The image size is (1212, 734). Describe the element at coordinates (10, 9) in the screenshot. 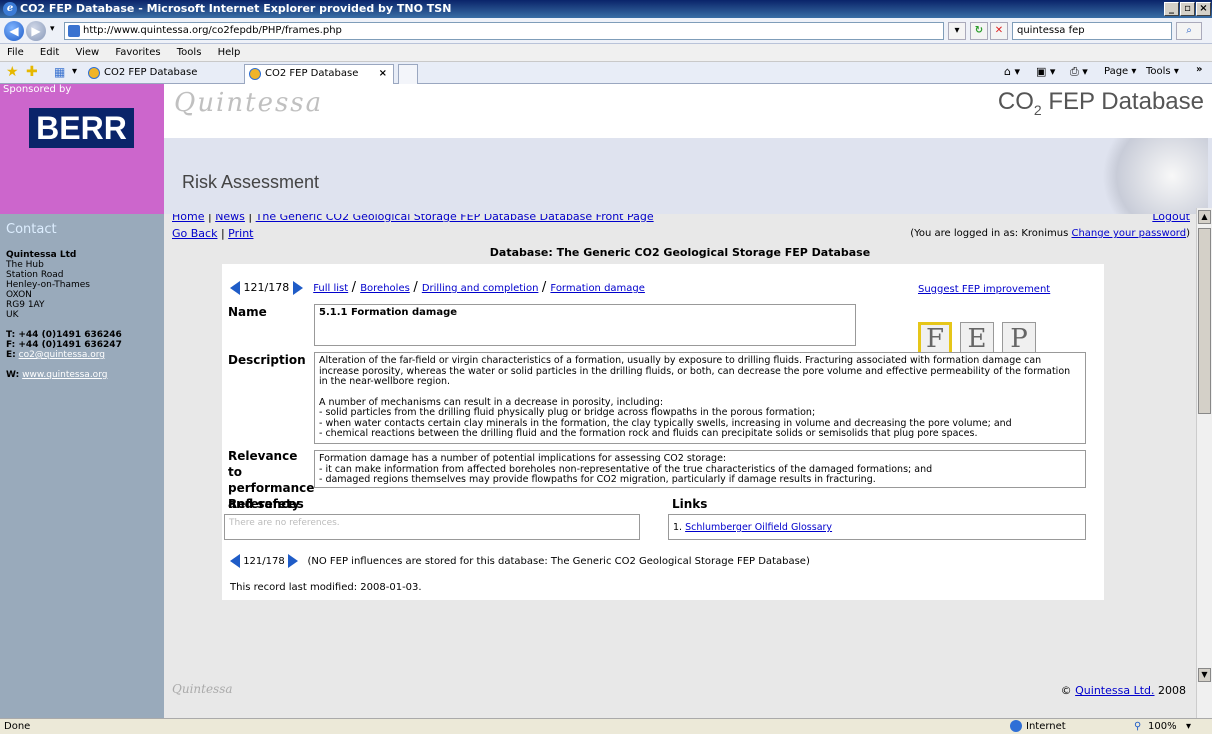

I see `ie-logo-icon: e` at that location.